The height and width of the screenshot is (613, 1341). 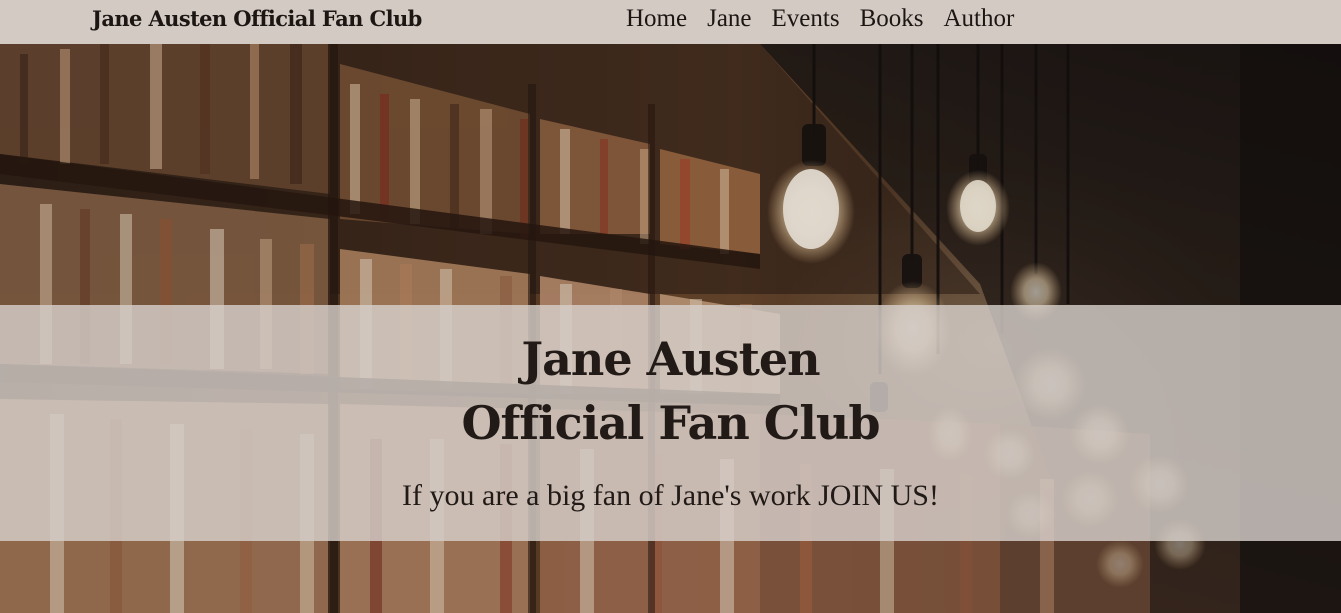 I want to click on hero-title-line-2: Official Fan Club, so click(x=670, y=423).